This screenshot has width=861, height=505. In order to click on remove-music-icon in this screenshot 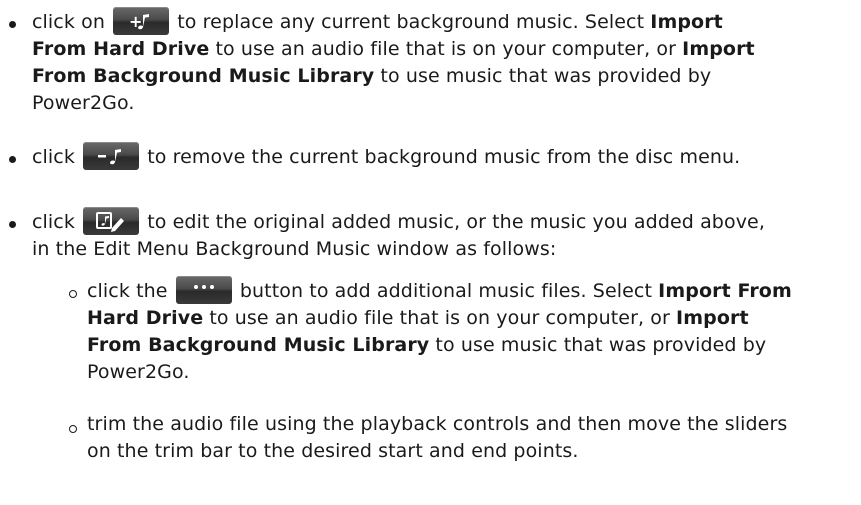, I will do `click(111, 156)`.